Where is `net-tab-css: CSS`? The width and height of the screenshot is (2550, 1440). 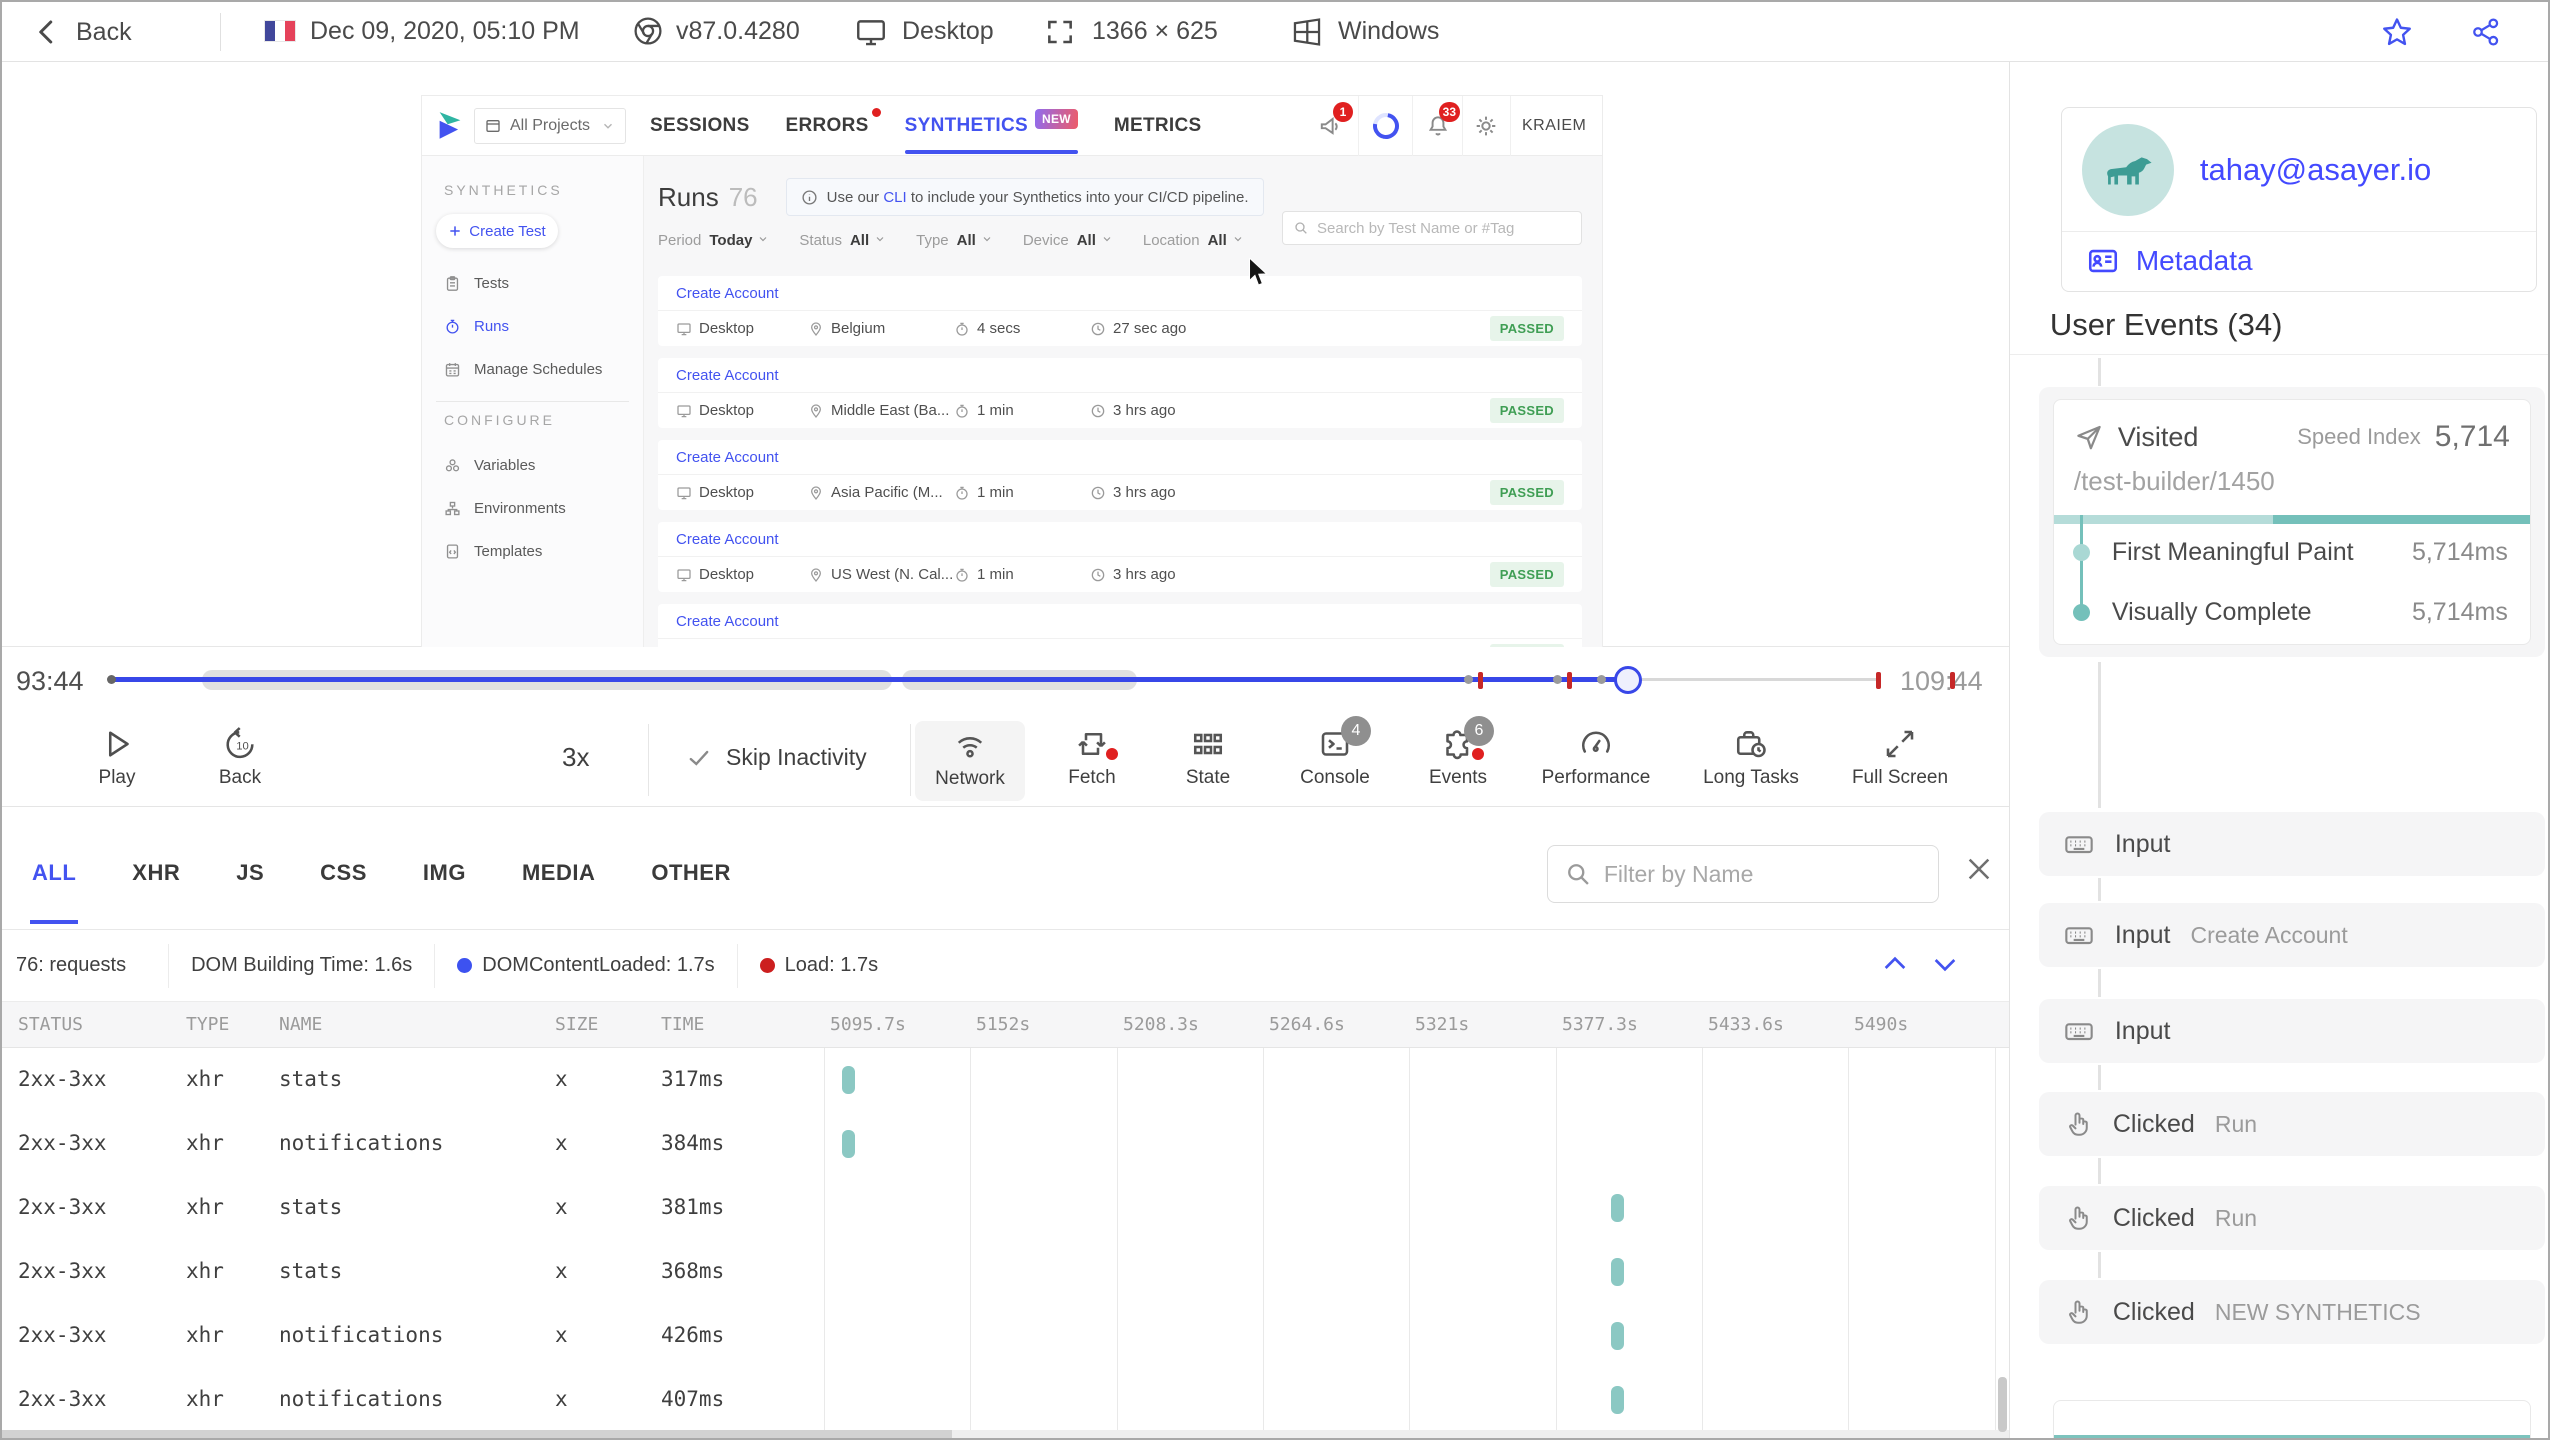 net-tab-css: CSS is located at coordinates (343, 873).